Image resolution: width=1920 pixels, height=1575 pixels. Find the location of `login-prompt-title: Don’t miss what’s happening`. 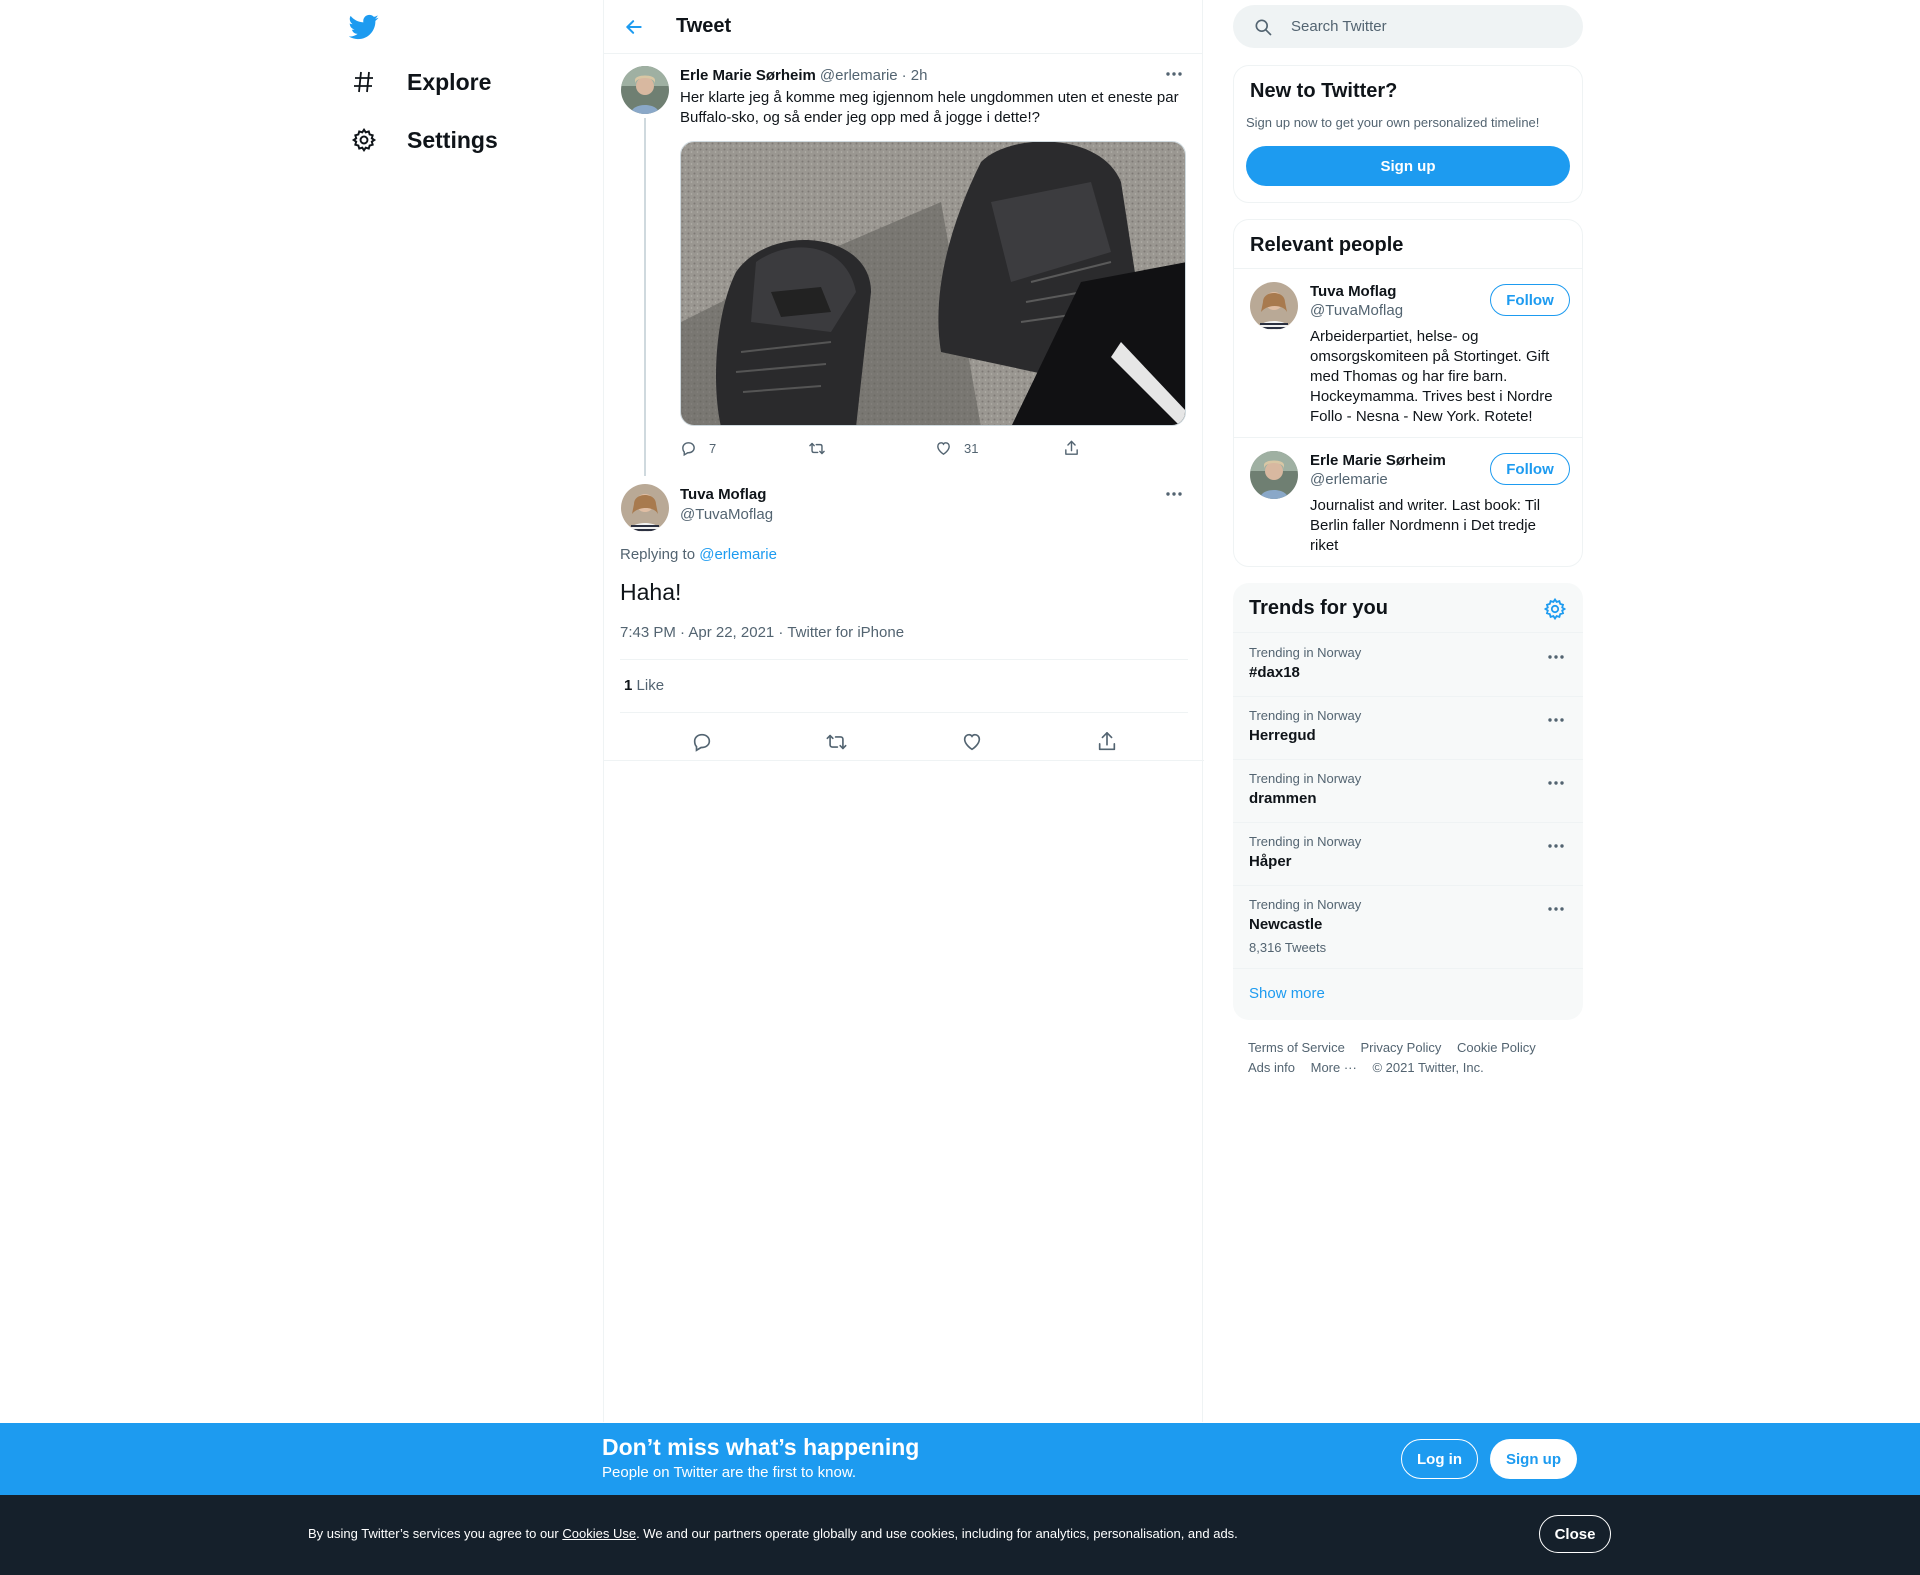

login-prompt-title: Don’t miss what’s happening is located at coordinates (761, 1447).